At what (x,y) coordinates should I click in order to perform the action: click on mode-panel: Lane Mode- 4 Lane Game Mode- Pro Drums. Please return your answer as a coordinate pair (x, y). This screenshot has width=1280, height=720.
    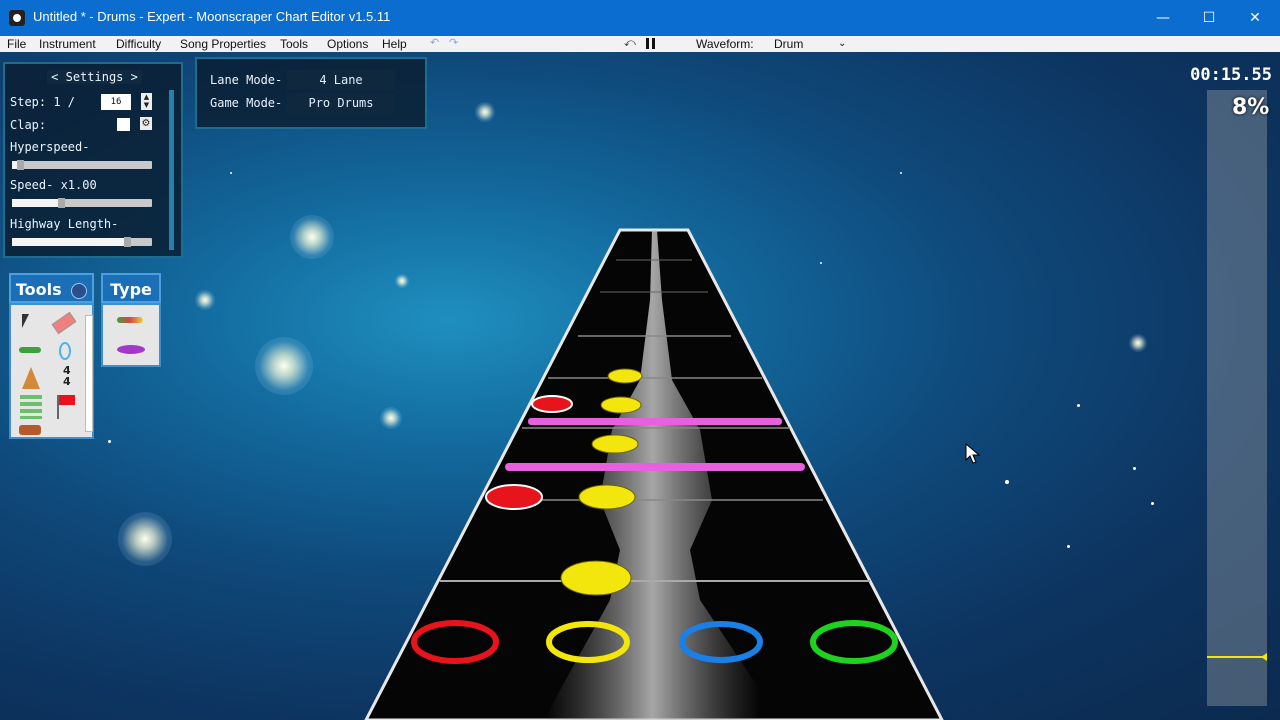
    Looking at the image, I should click on (311, 93).